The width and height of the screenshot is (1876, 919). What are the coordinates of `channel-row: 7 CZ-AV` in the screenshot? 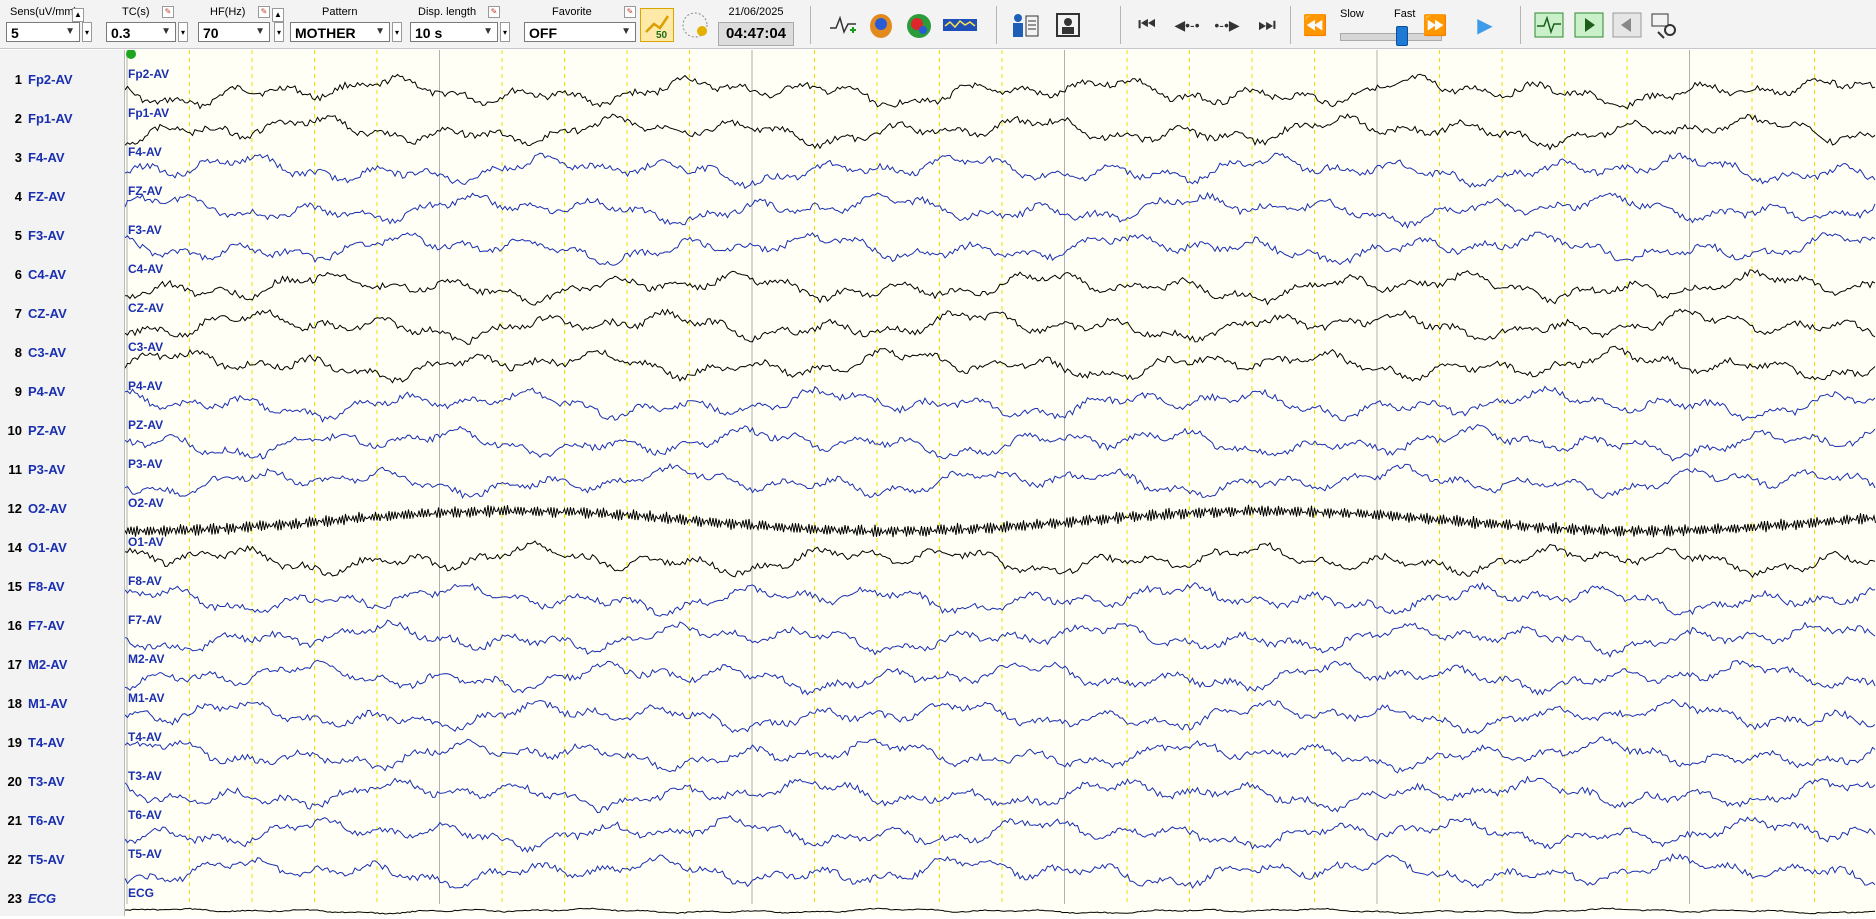 It's located at (62, 316).